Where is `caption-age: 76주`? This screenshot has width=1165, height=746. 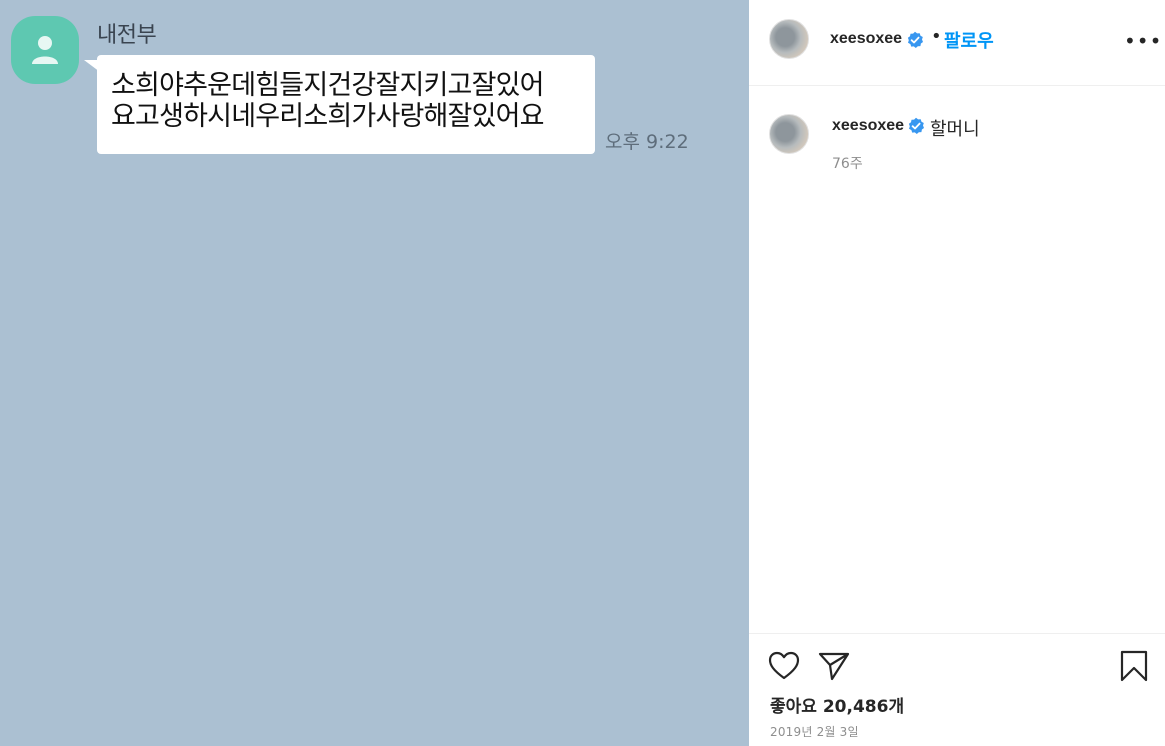 caption-age: 76주 is located at coordinates (847, 164).